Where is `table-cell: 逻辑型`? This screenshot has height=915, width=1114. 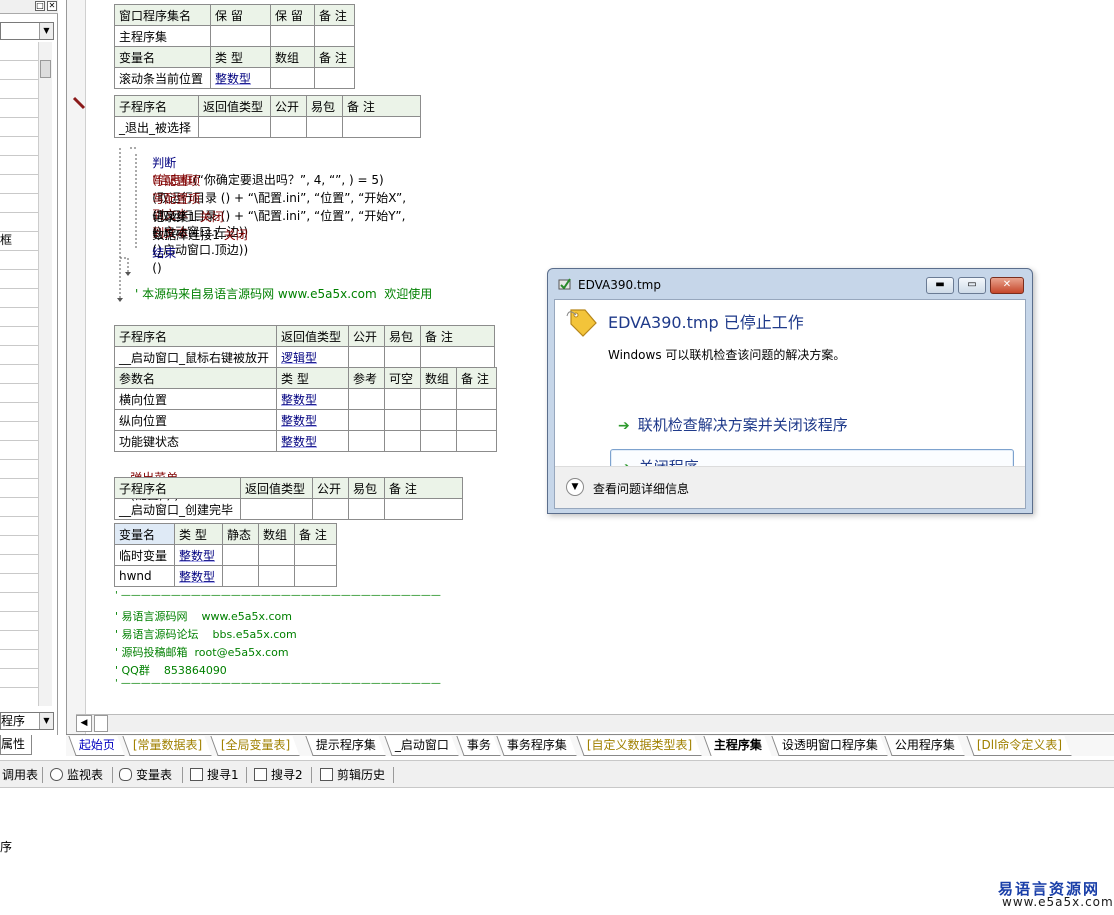 table-cell: 逻辑型 is located at coordinates (312, 357).